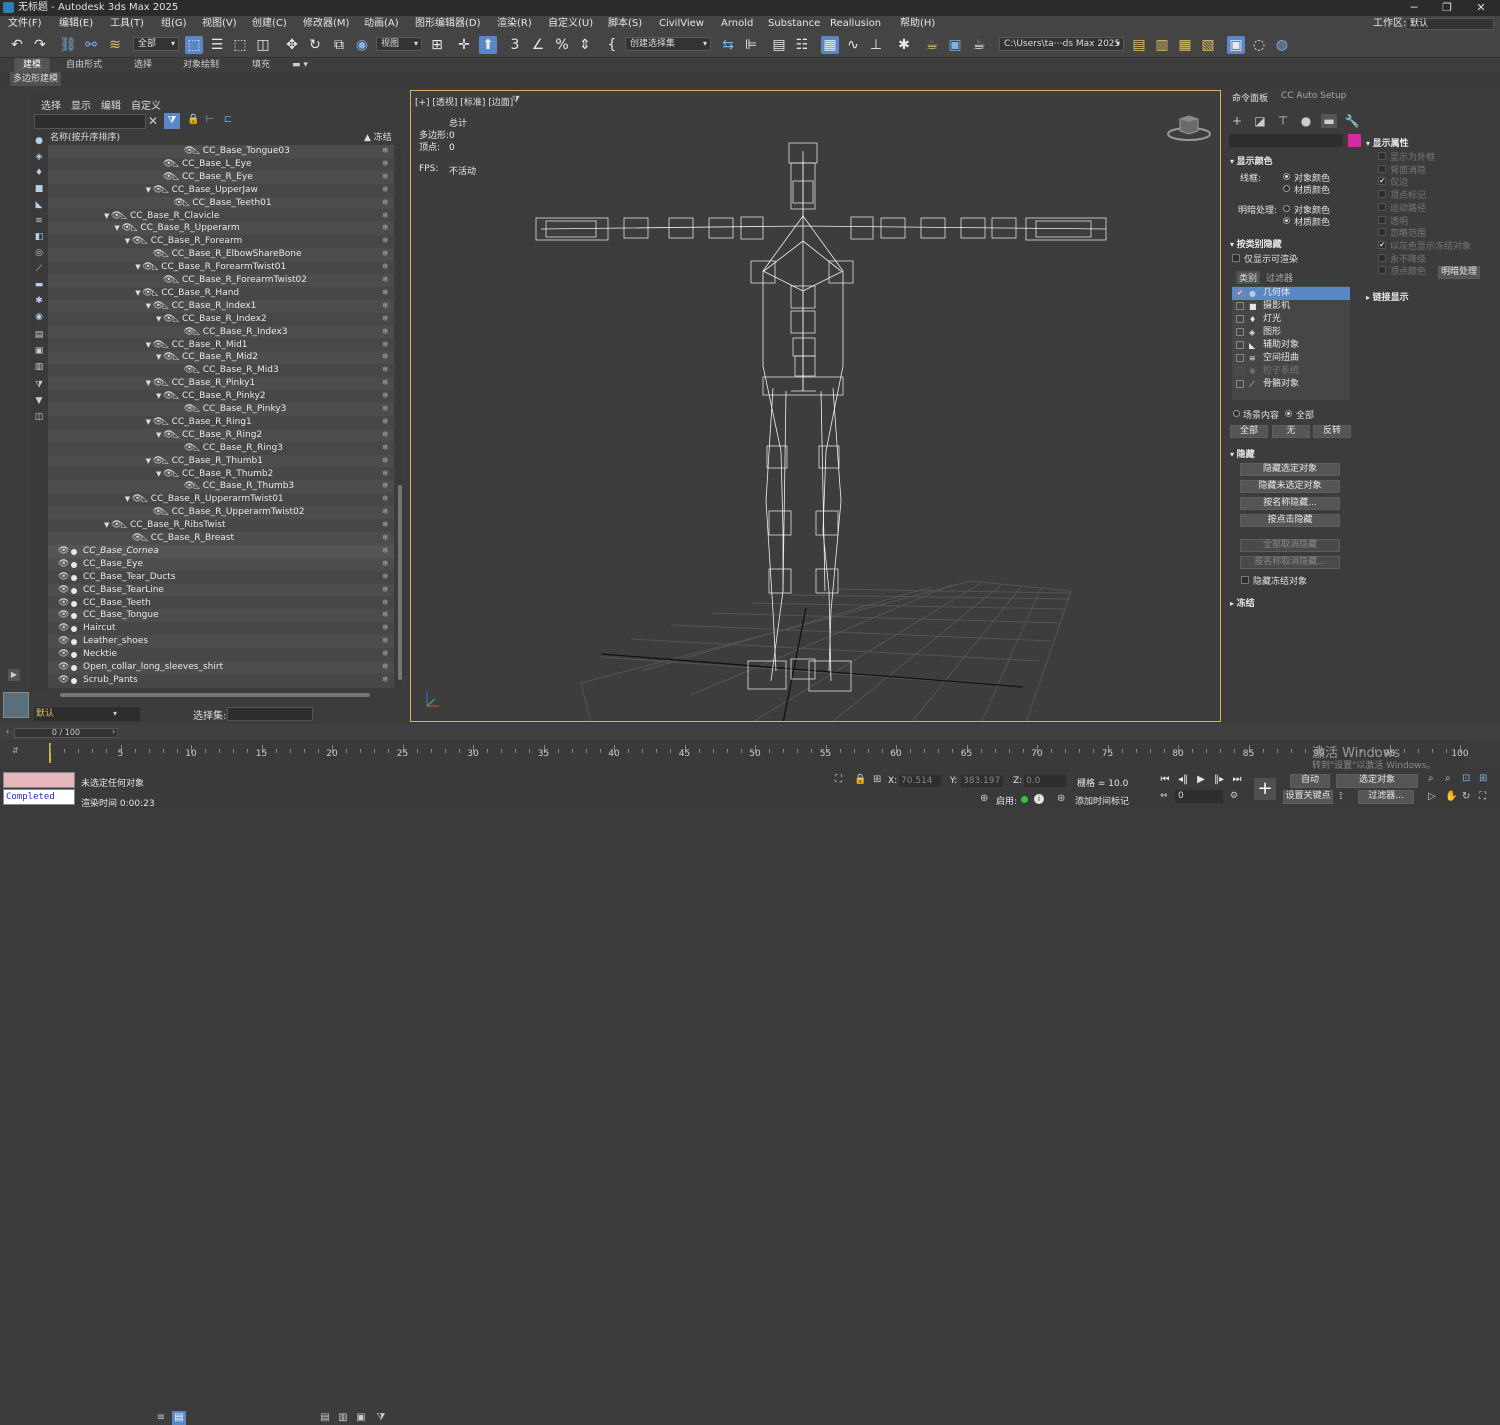 The image size is (1500, 1425). Describe the element at coordinates (179, 1418) in the screenshot. I see `layer-explorer-icon: ▤` at that location.